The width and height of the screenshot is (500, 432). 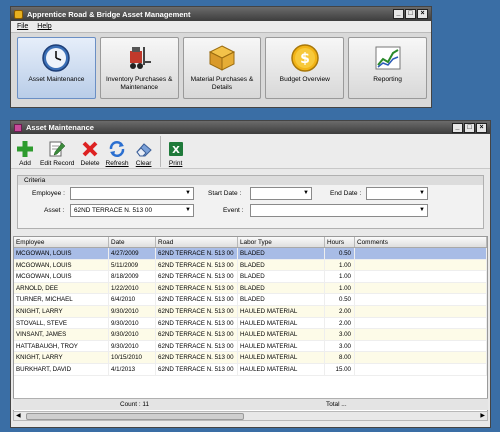 What do you see at coordinates (54, 210) in the screenshot?
I see `asset-label: Asset :` at bounding box center [54, 210].